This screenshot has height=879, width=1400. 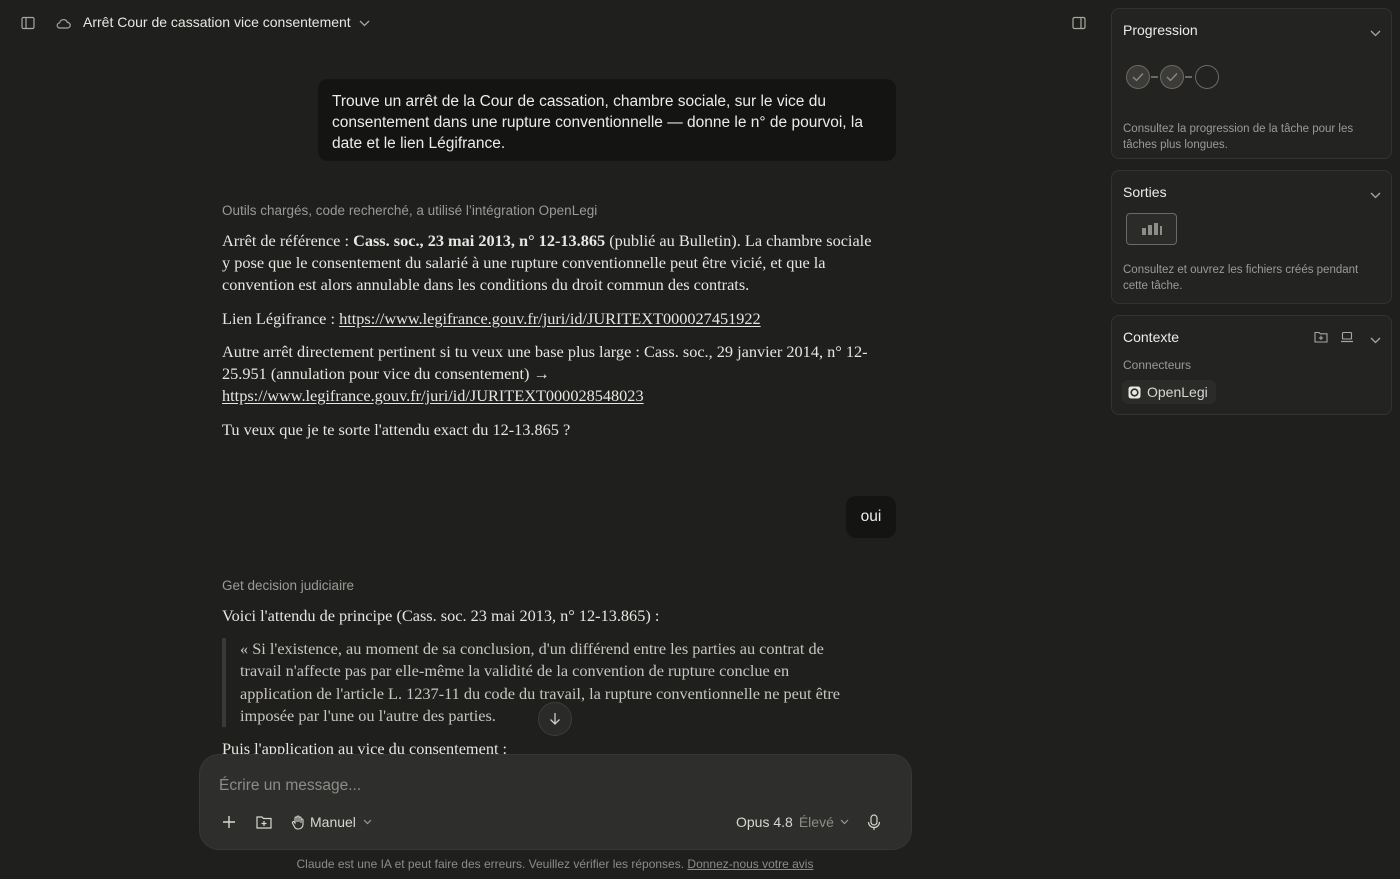 What do you see at coordinates (1134, 392) in the screenshot?
I see `openlegi-logo-icon` at bounding box center [1134, 392].